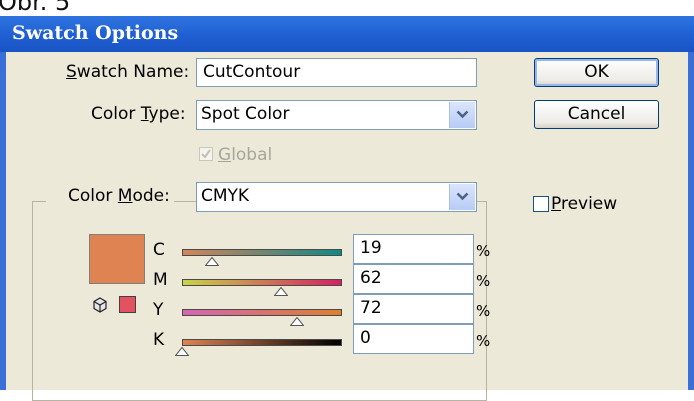 The height and width of the screenshot is (401, 694). Describe the element at coordinates (596, 72) in the screenshot. I see `ok-button: OK` at that location.